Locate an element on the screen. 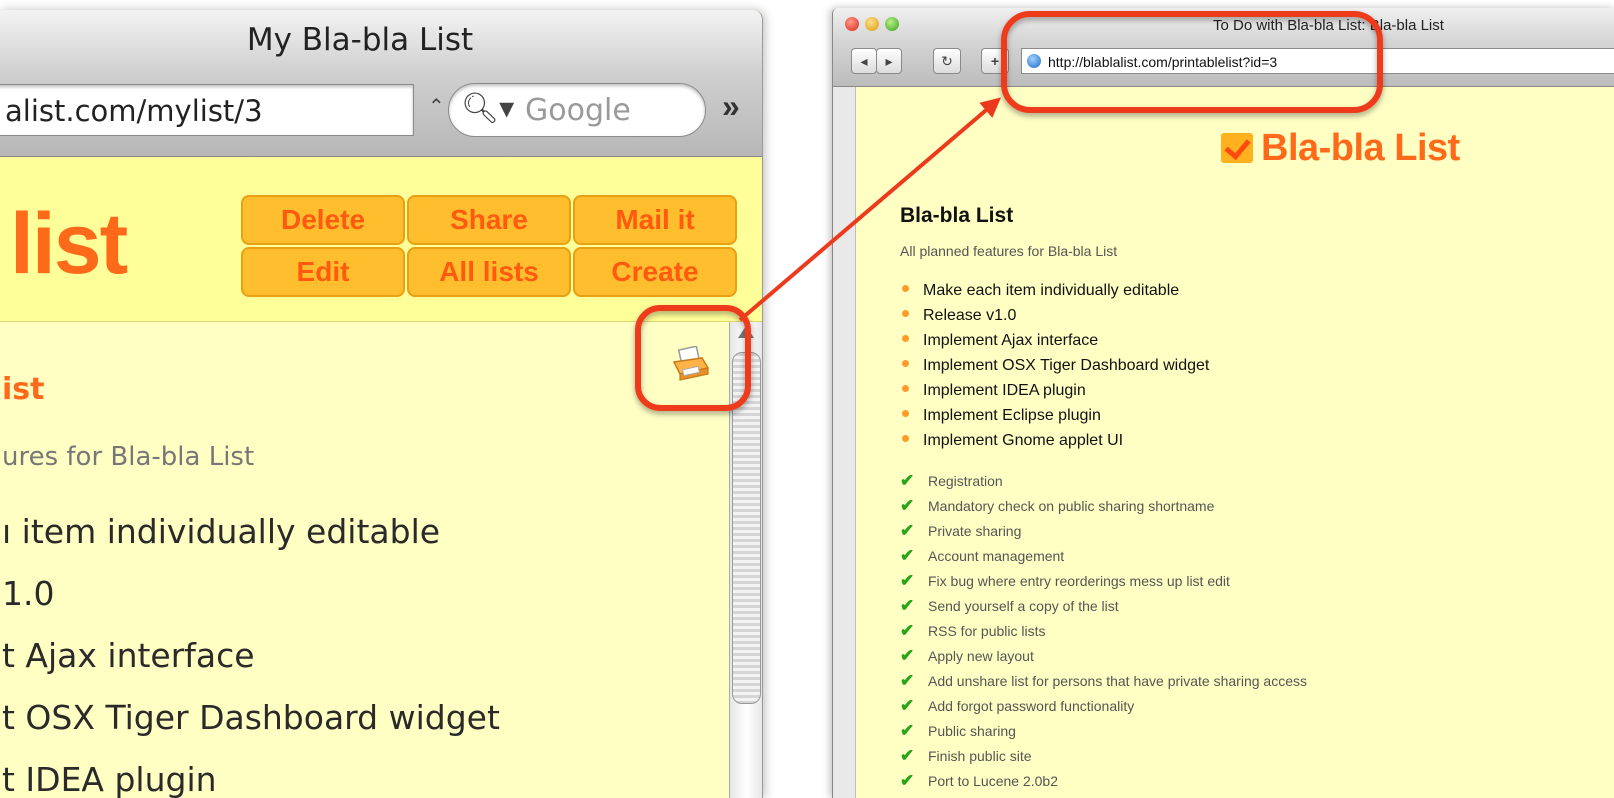 Image resolution: width=1614 pixels, height=798 pixels. address-dropdown-icon: ⌃ is located at coordinates (436, 106).